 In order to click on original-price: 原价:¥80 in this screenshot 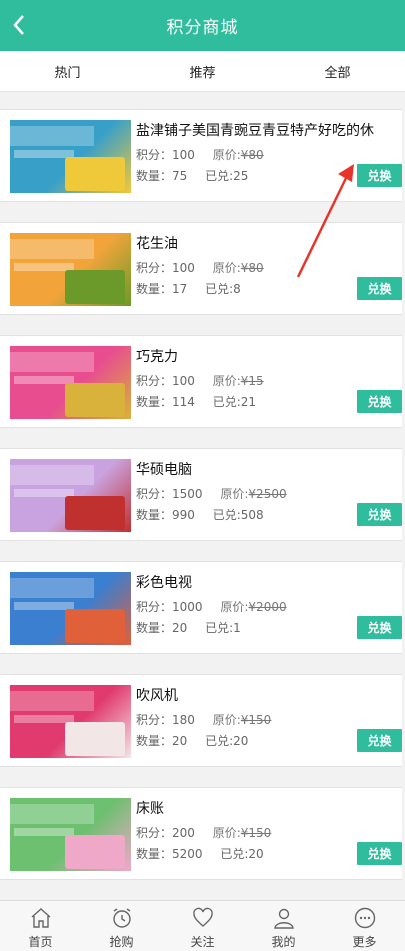, I will do `click(238, 155)`.